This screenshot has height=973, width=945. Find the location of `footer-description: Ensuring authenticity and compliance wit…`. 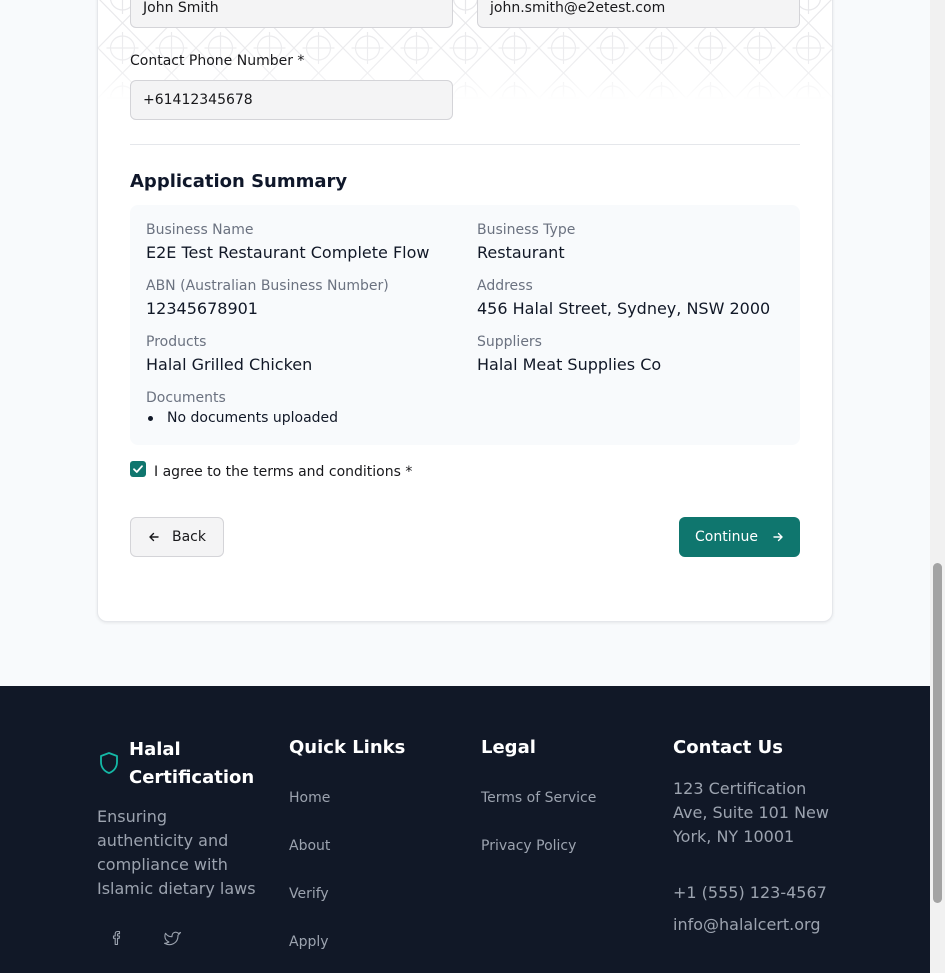

footer-description: Ensuring authenticity and compliance wit… is located at coordinates (176, 852).